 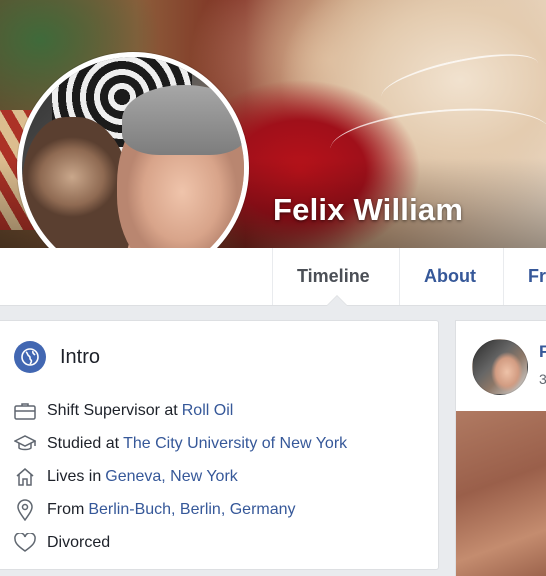 What do you see at coordinates (235, 444) in the screenshot?
I see `education-link: The City University of New York` at bounding box center [235, 444].